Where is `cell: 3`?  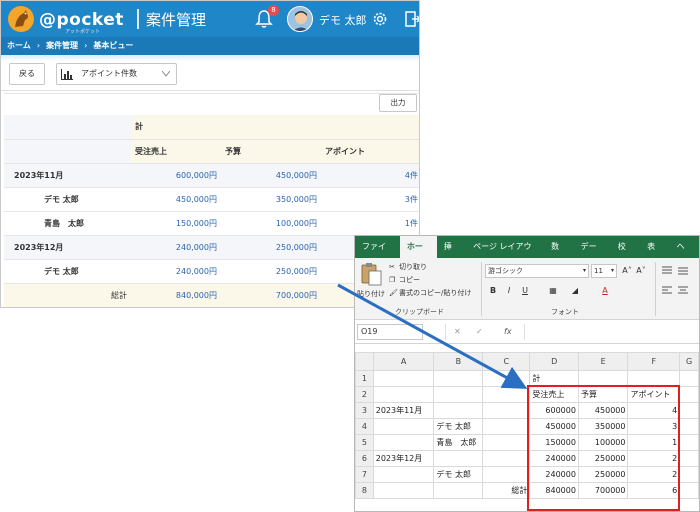 cell: 3 is located at coordinates (654, 426).